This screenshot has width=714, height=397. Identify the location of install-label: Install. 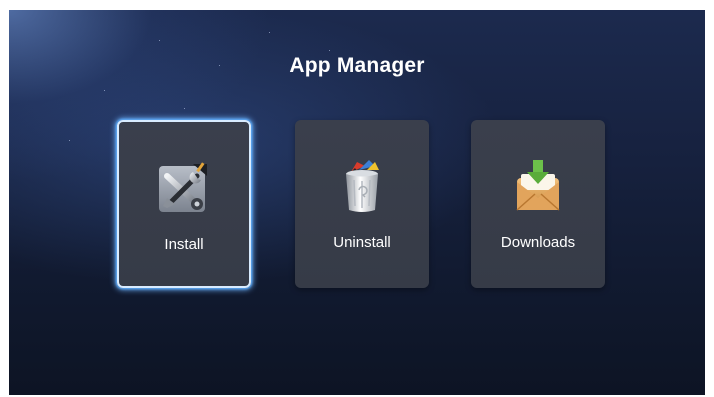
(184, 244).